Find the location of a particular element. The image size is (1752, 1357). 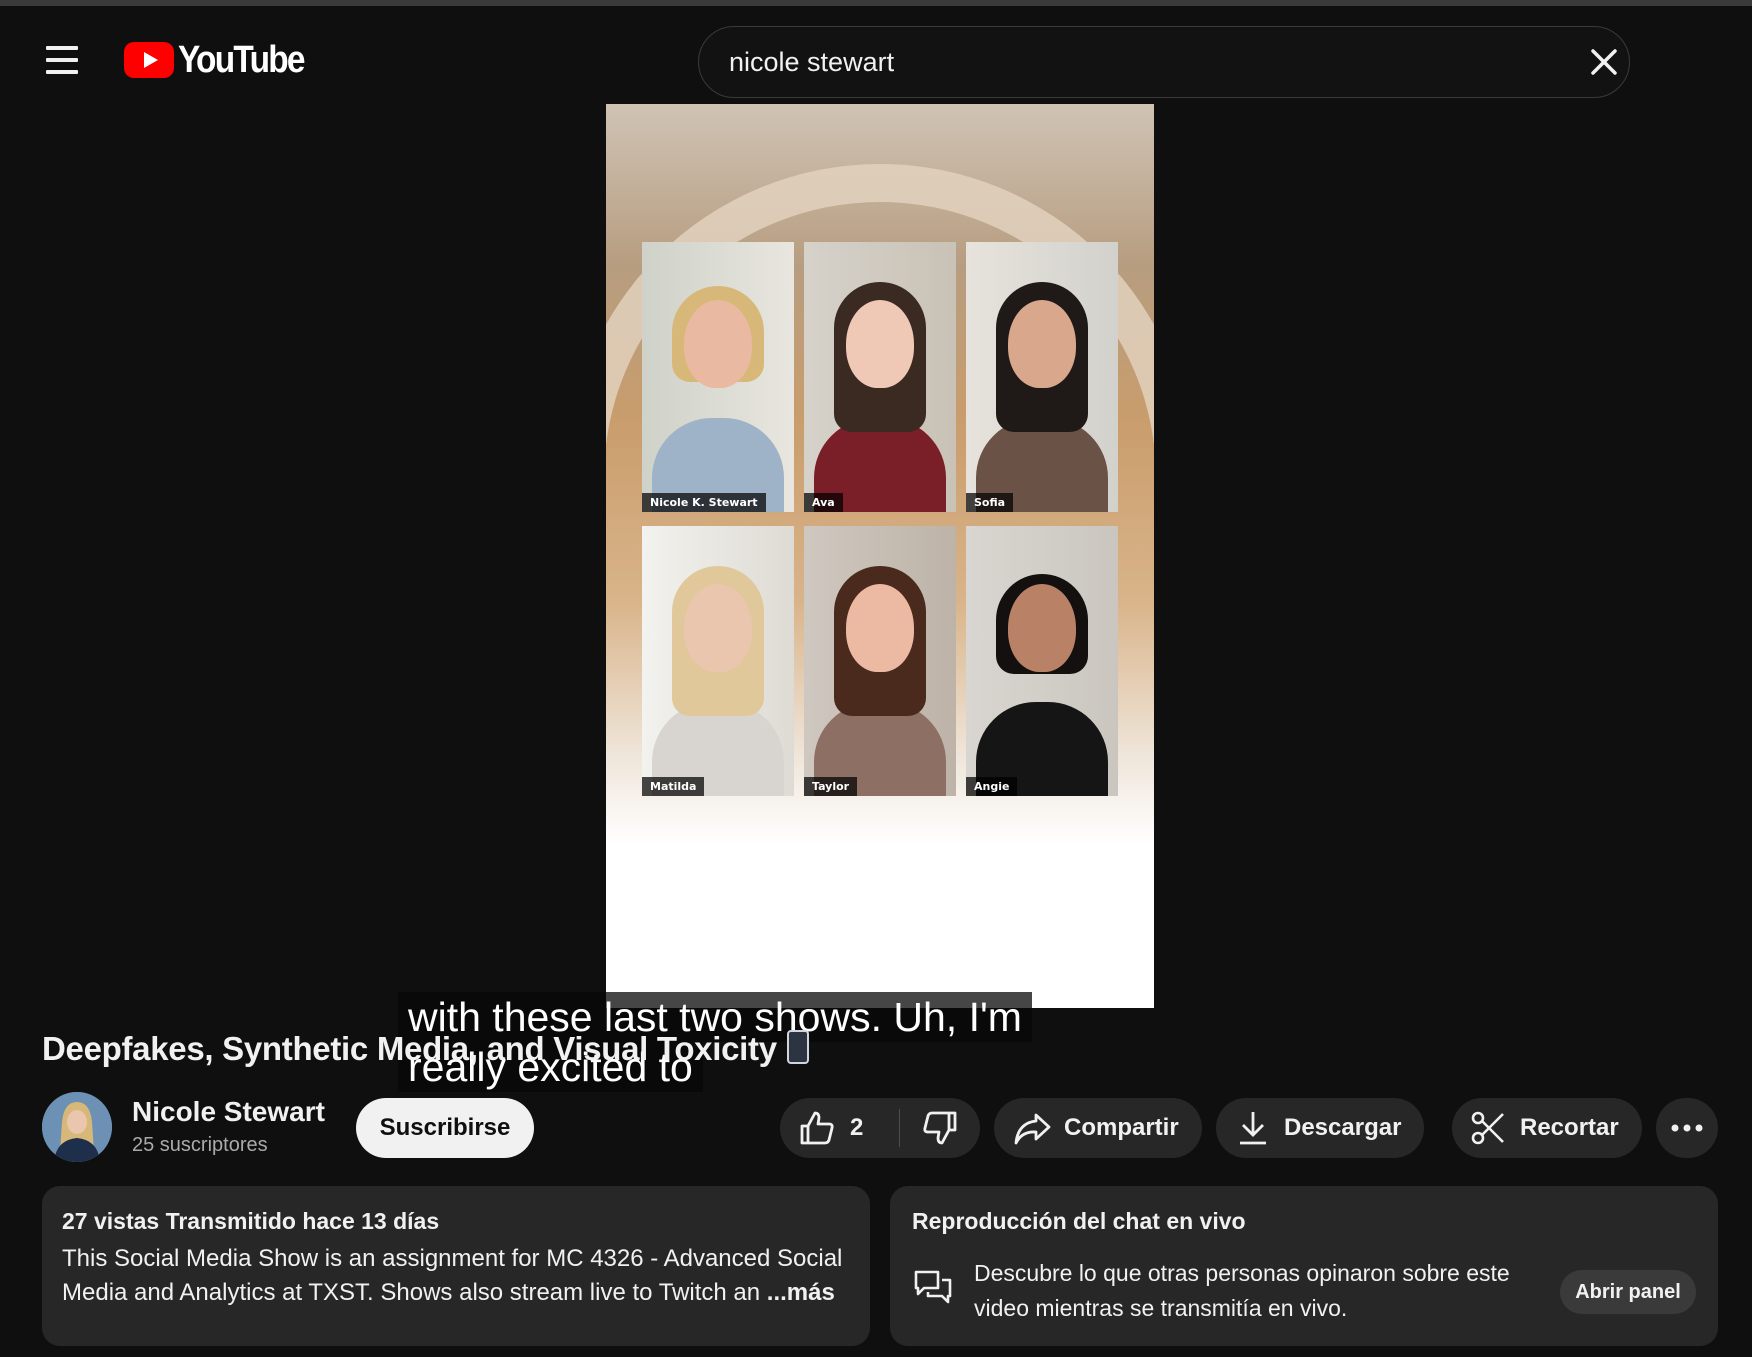

dislike-button is located at coordinates (940, 1128).